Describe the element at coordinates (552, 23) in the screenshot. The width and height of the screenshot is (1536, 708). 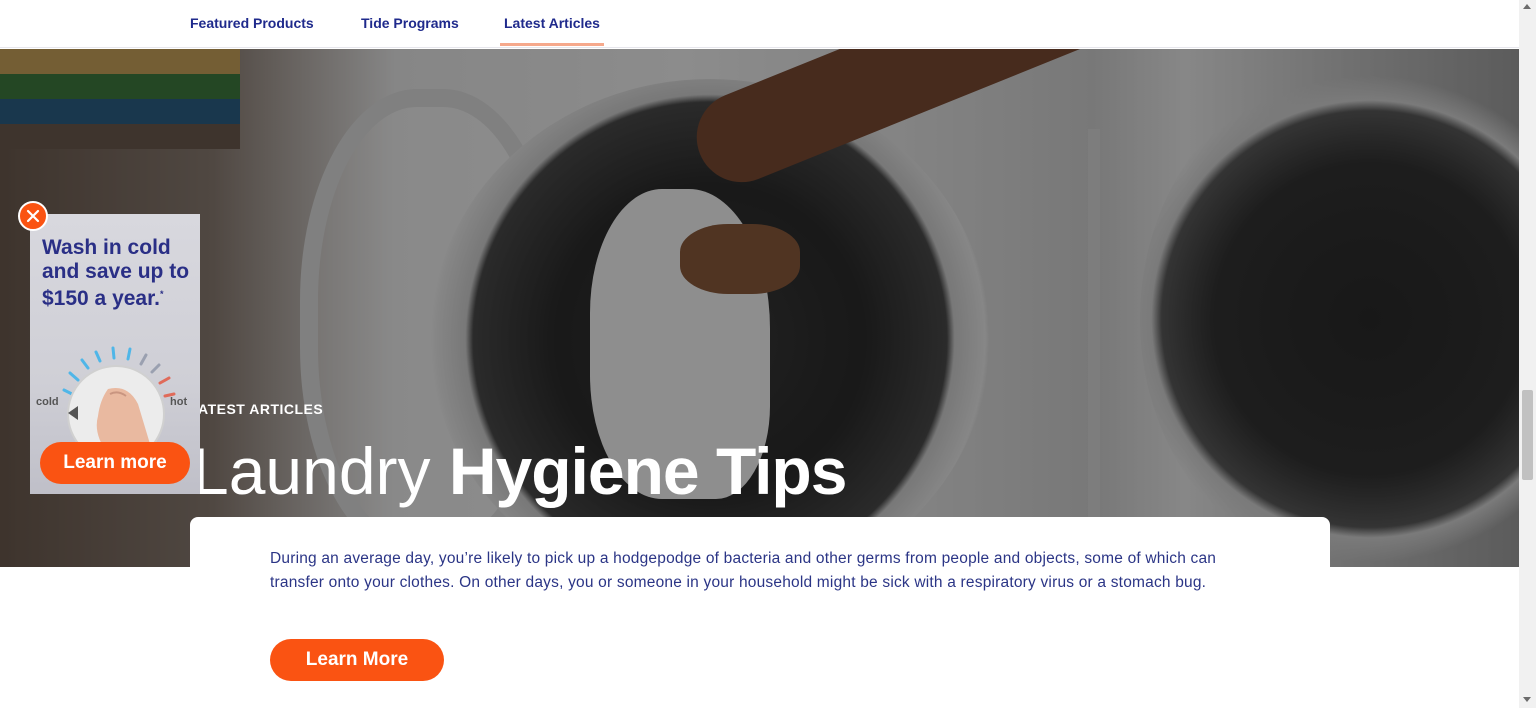
I see `tab-latest-articles: Latest Articles` at that location.